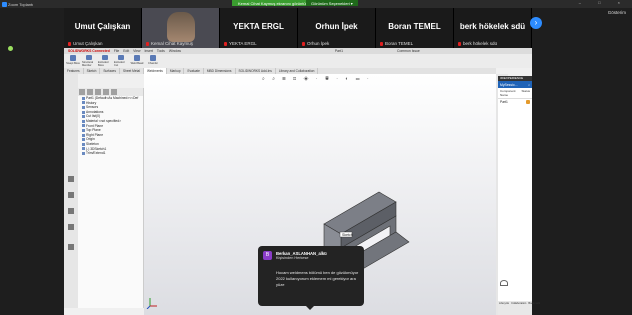 The width and height of the screenshot is (632, 315). Describe the element at coordinates (153, 58) in the screenshot. I see `chamfer-icon` at that location.